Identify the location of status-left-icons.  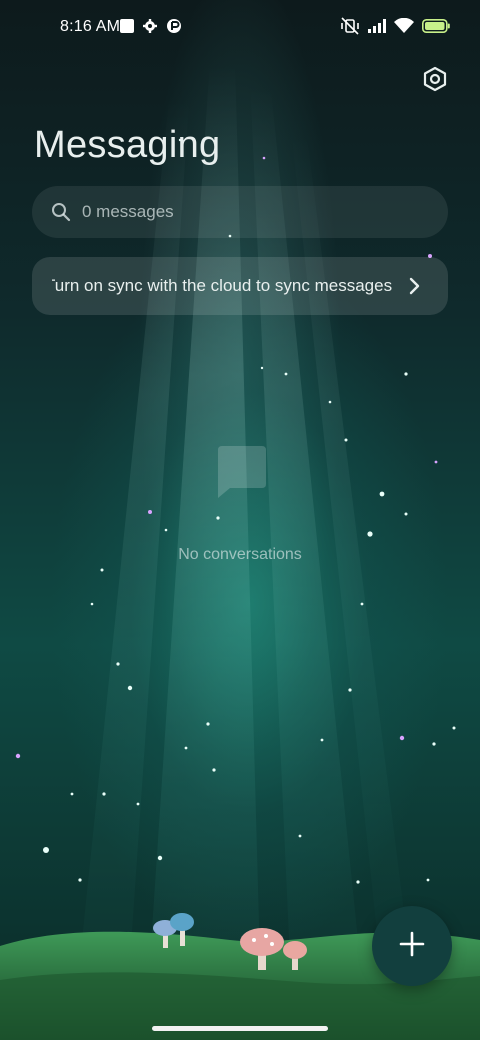
(151, 28).